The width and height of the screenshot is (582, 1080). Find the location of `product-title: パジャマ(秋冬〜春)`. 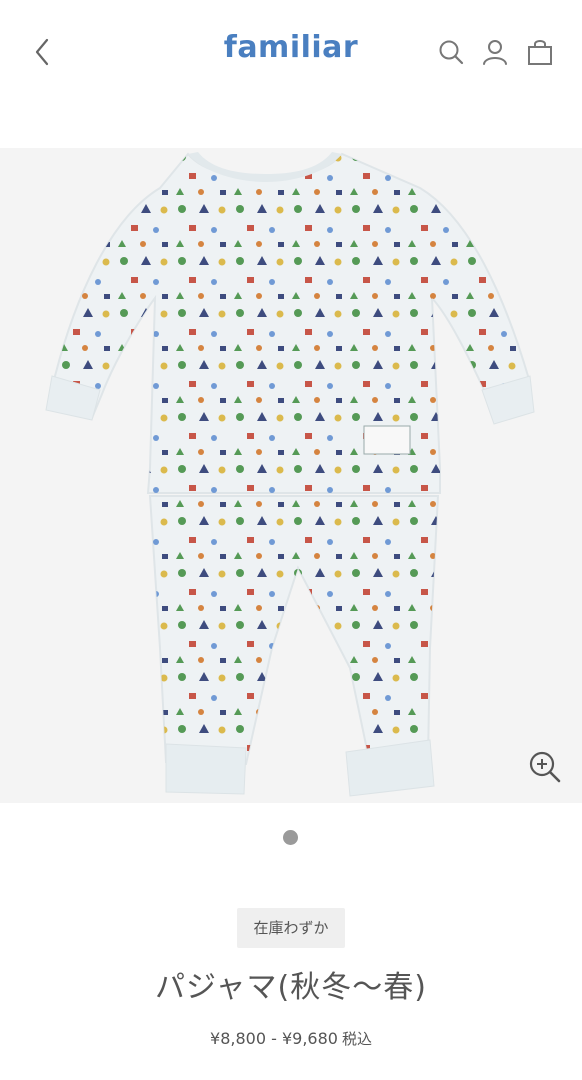

product-title: パジャマ(秋冬〜春) is located at coordinates (291, 987).